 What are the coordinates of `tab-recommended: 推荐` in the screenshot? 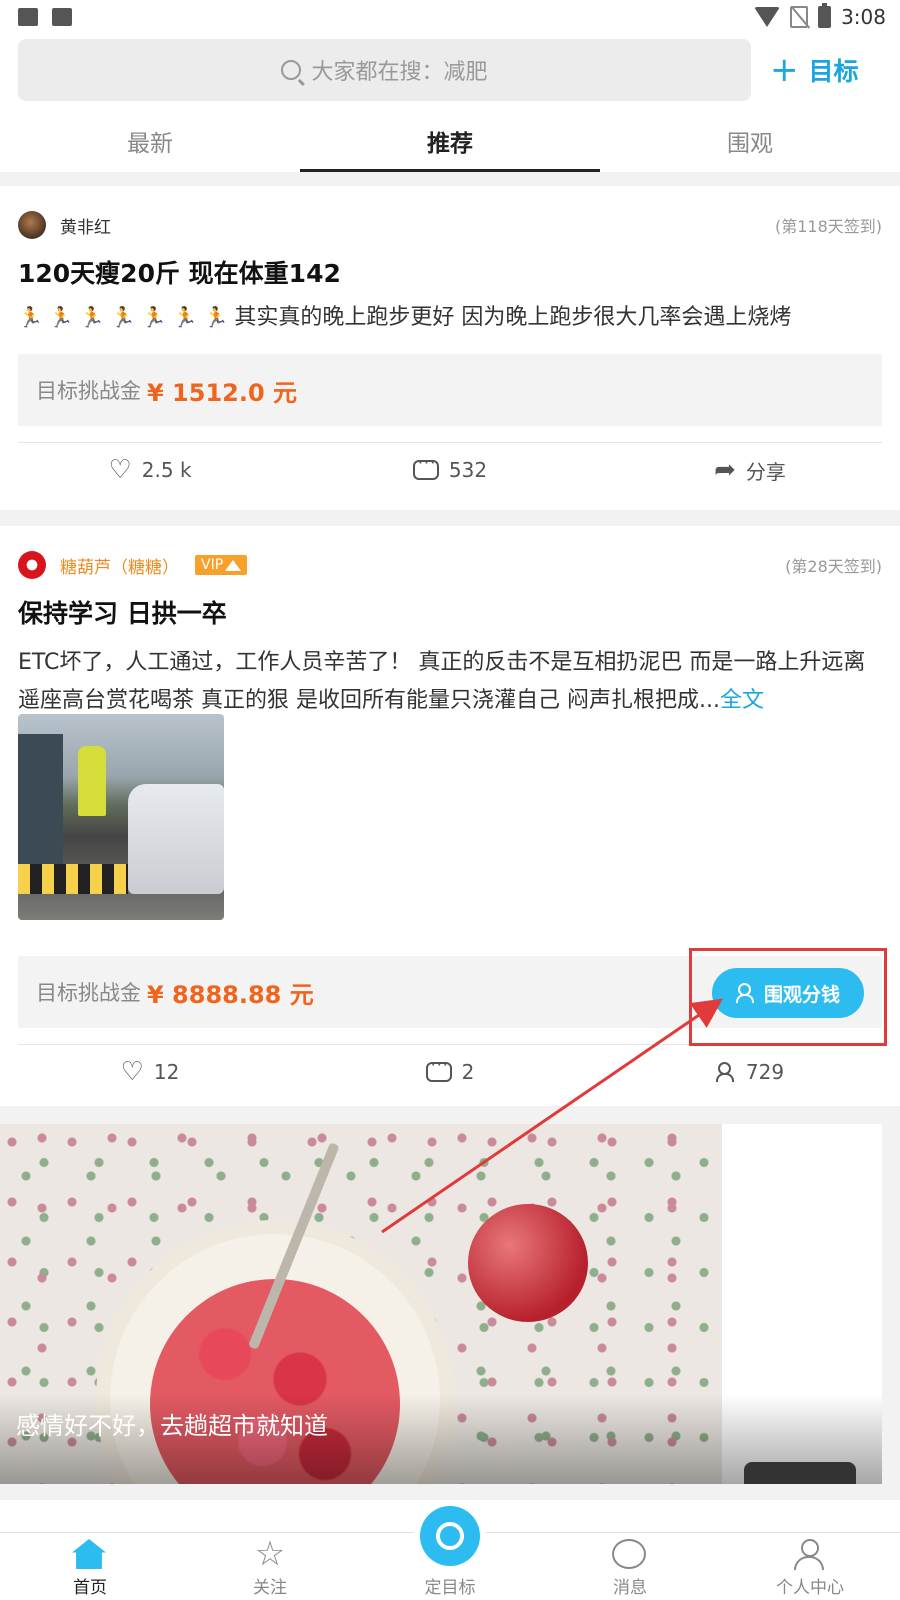 It's located at (450, 139).